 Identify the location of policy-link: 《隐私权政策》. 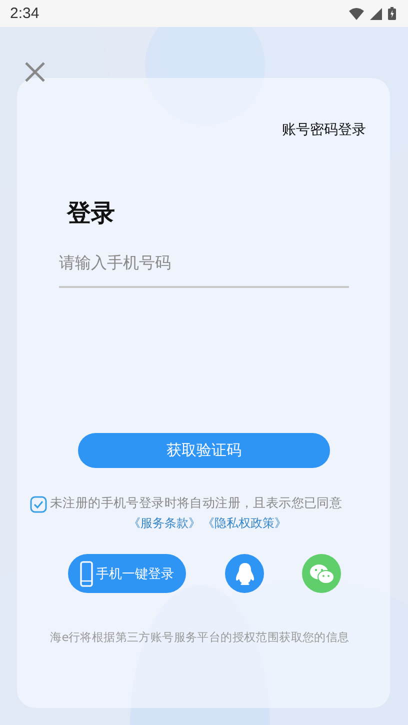
(244, 523).